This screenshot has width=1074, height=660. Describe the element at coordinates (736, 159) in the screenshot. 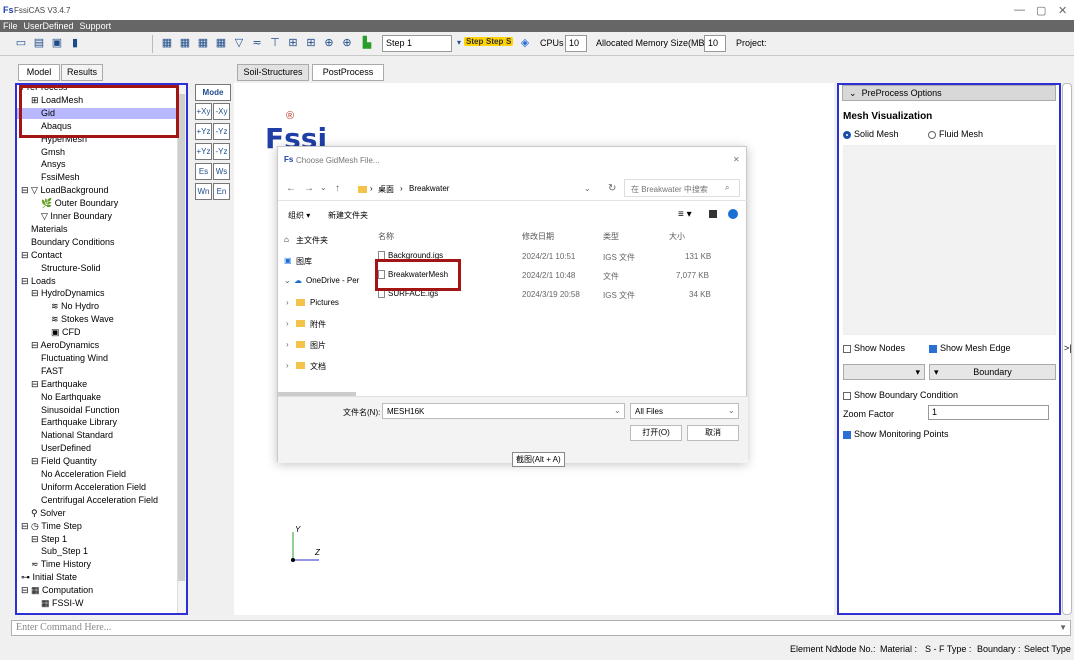

I see `dialog-close-icon: ✕` at that location.